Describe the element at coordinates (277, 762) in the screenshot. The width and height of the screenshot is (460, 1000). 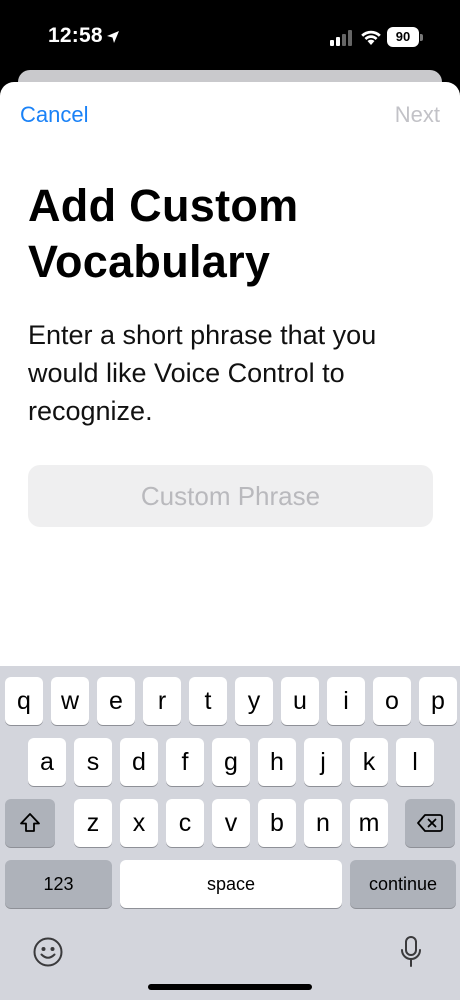
I see `key-h: h` at that location.